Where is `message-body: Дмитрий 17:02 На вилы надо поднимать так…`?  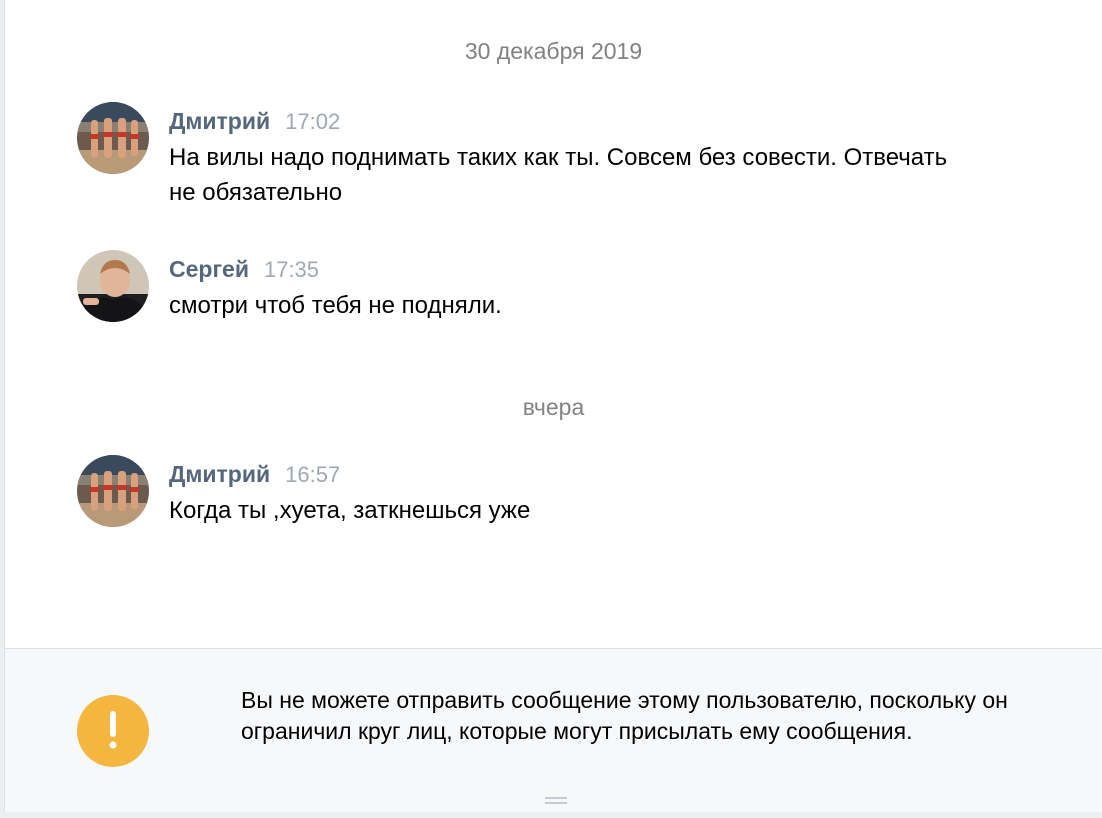
message-body: Дмитрий 17:02 На вилы надо поднимать так… is located at coordinates (625, 159).